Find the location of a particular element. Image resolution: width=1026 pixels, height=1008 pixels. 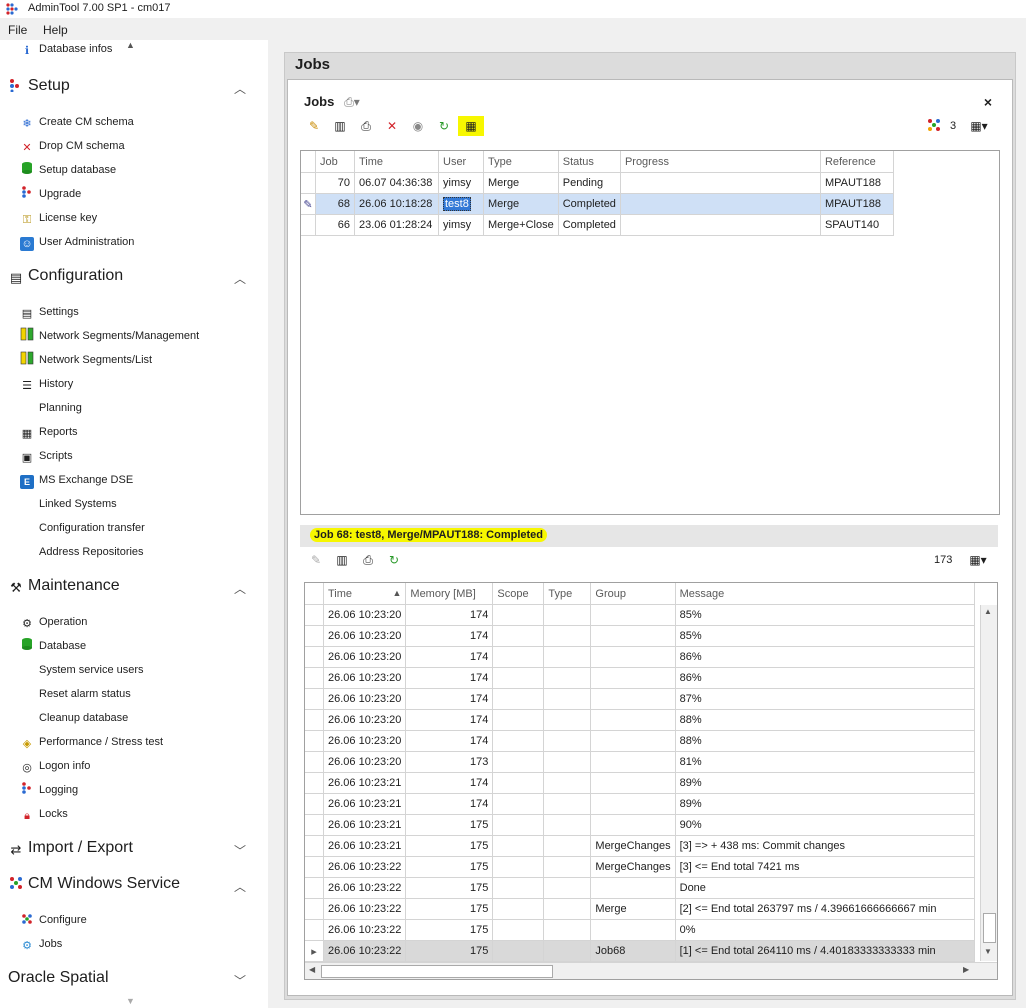

cell-reference: MPAUT188 is located at coordinates (857, 204).